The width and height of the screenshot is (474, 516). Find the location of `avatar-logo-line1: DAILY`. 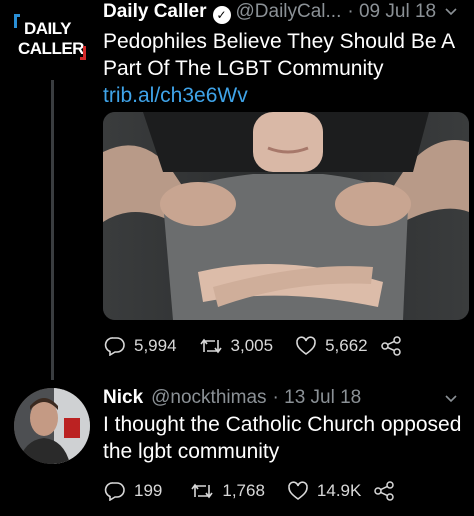

avatar-logo-line1: DAILY is located at coordinates (47, 28).